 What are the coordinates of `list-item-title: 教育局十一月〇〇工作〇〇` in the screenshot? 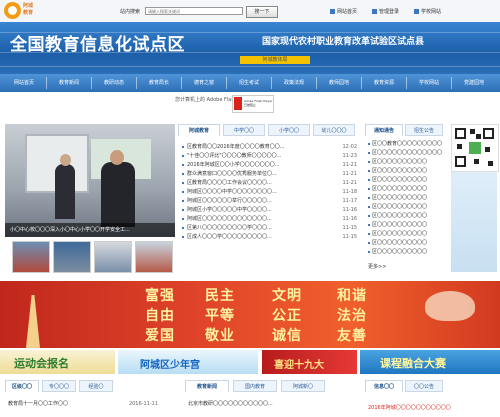 It's located at (38, 404).